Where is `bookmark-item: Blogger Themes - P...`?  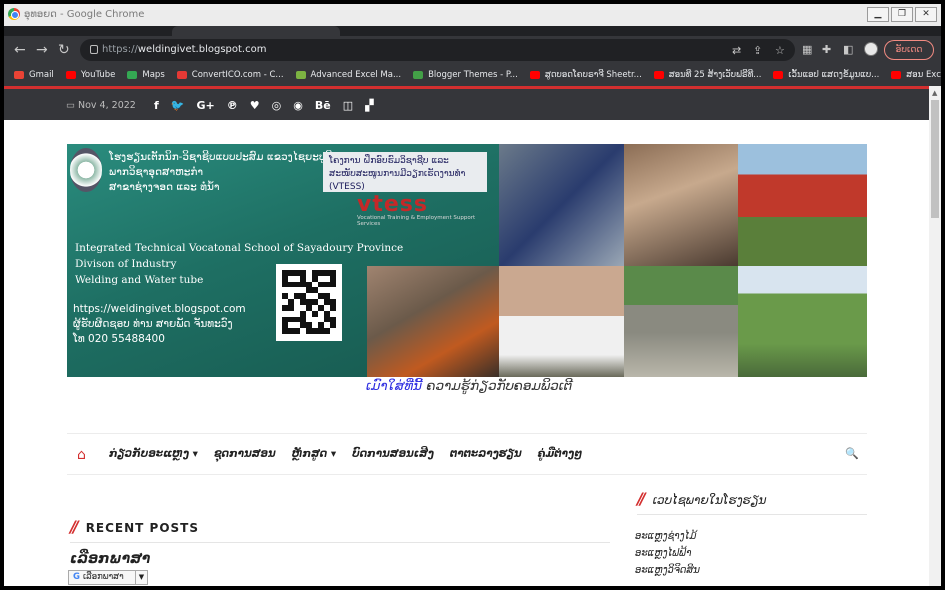
bookmark-item: Blogger Themes - P... is located at coordinates (465, 75).